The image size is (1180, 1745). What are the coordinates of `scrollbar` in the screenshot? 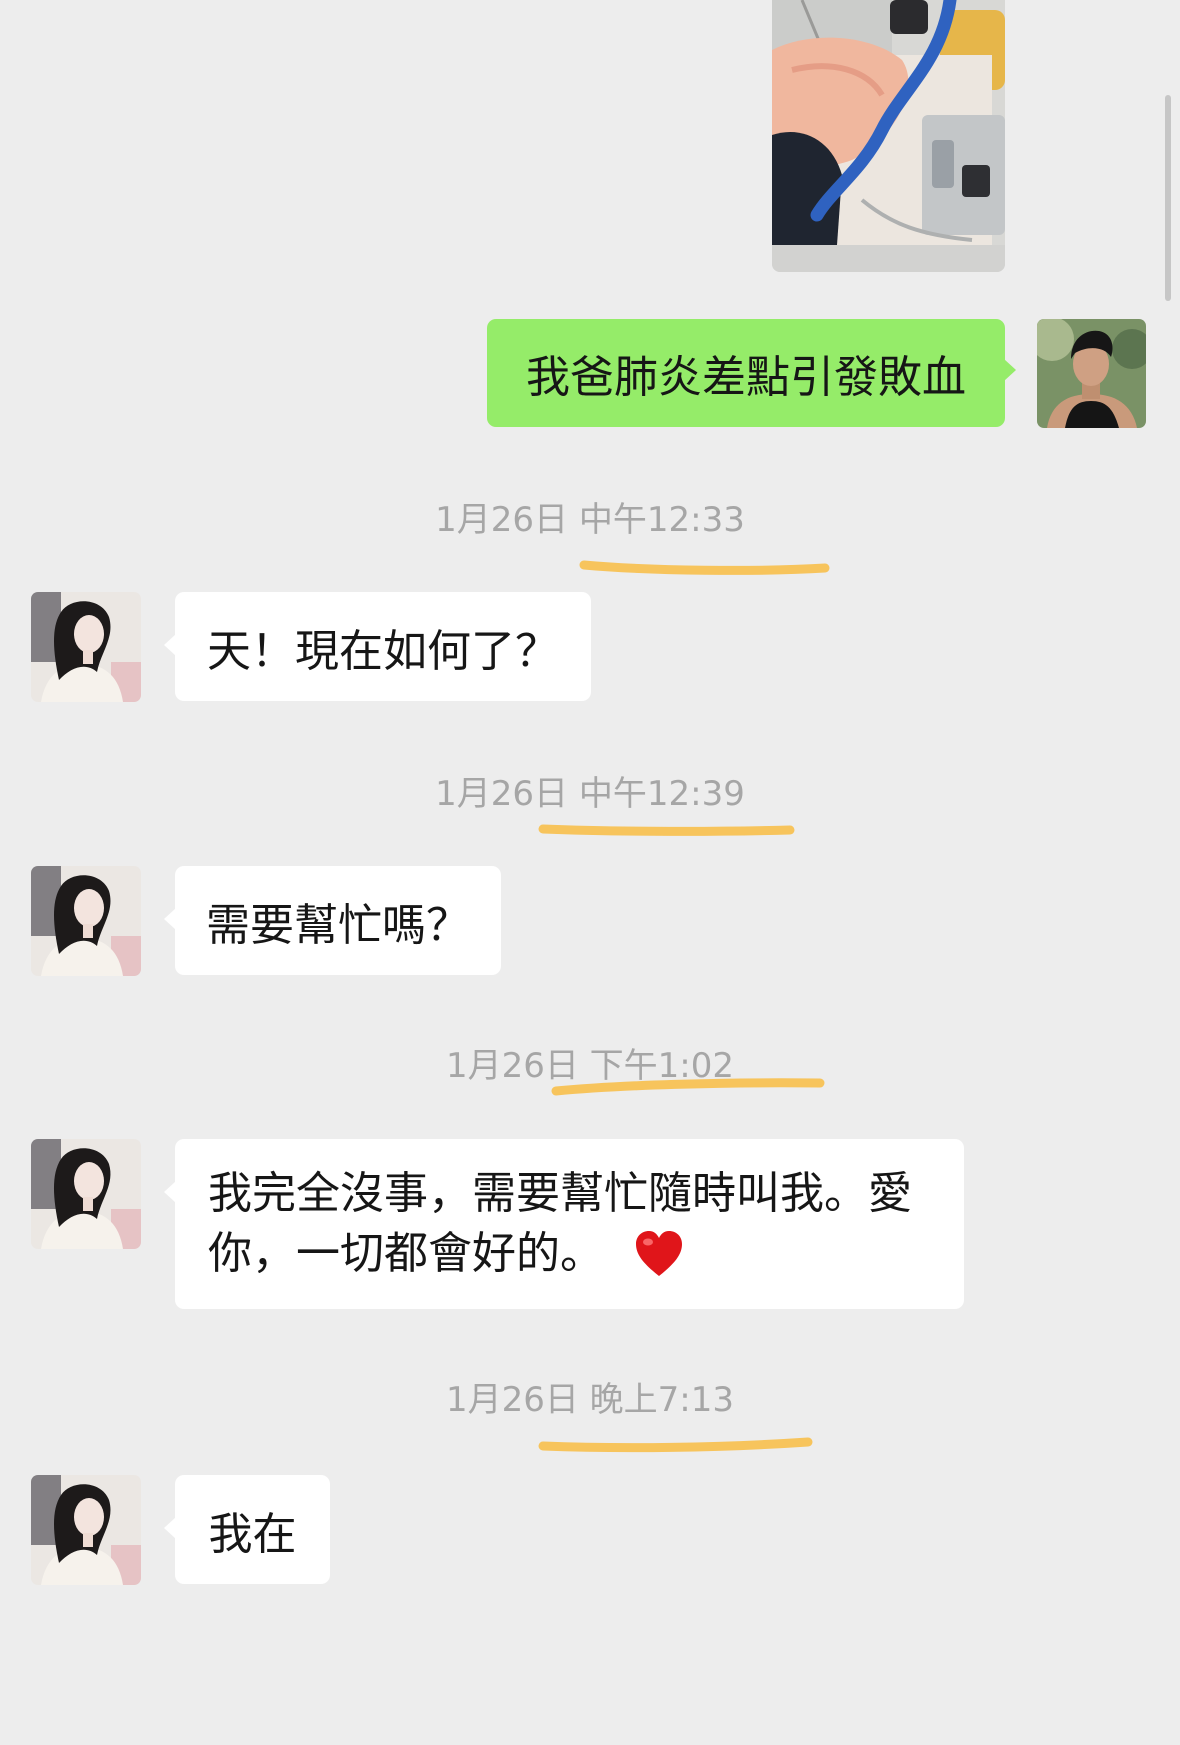 It's located at (1168, 198).